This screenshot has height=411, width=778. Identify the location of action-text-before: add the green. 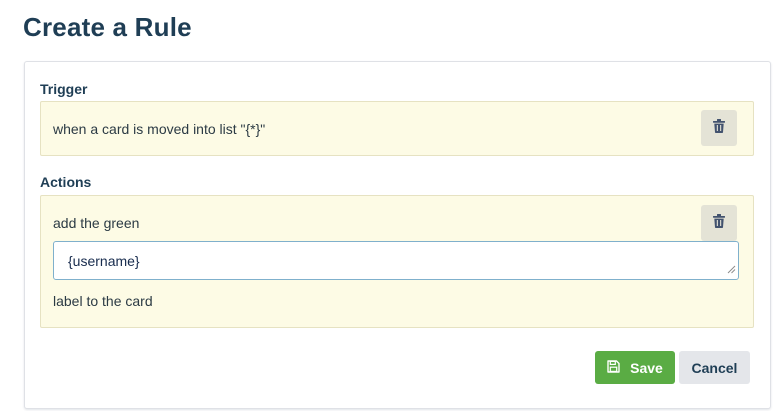
(96, 223).